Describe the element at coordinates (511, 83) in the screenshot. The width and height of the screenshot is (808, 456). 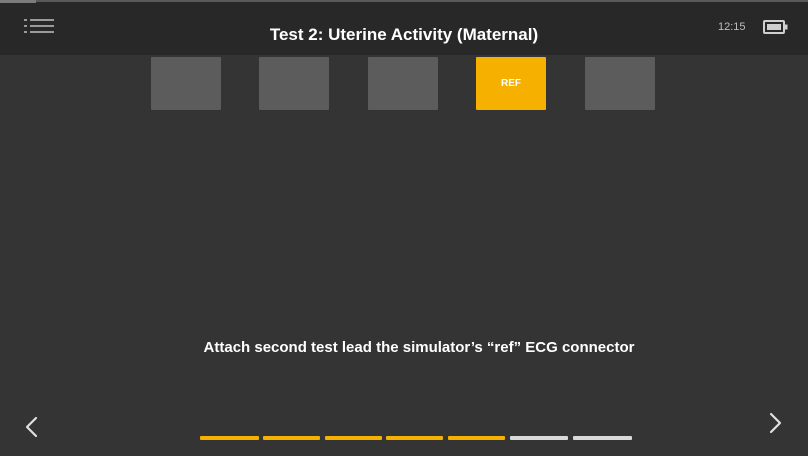
I see `step-ref-tile: REF` at that location.